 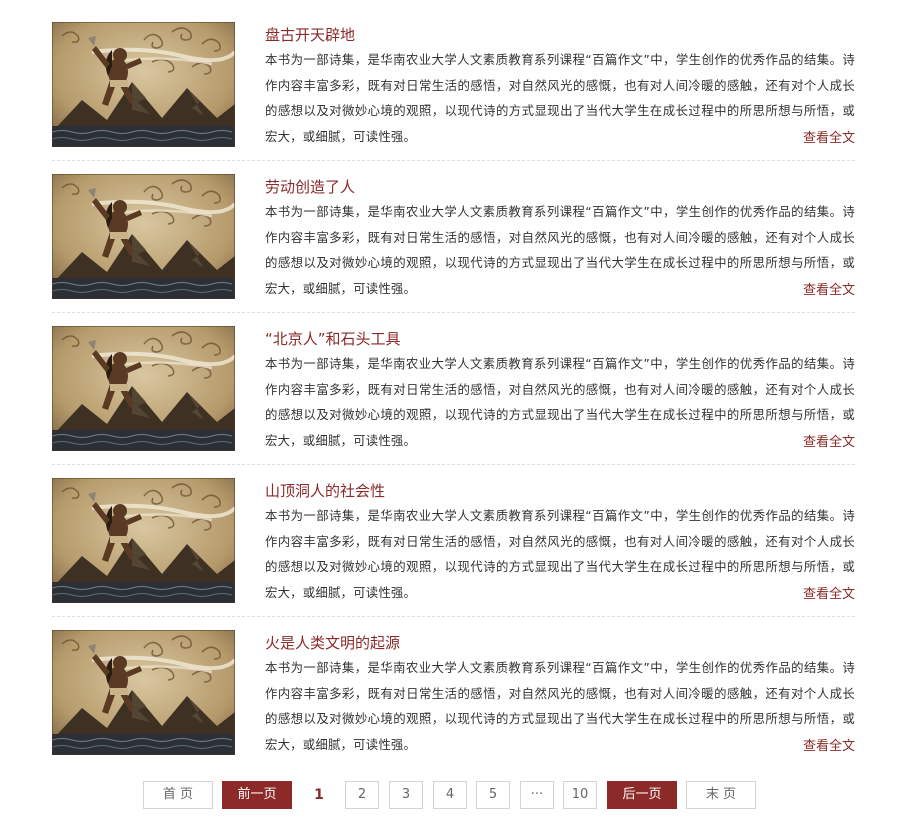 What do you see at coordinates (642, 795) in the screenshot?
I see `next-page-button: 后一页` at bounding box center [642, 795].